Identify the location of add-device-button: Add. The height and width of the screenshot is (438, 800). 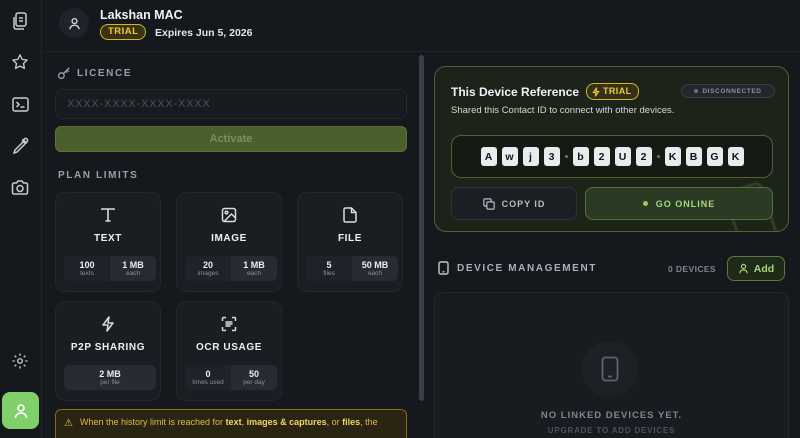
(756, 268).